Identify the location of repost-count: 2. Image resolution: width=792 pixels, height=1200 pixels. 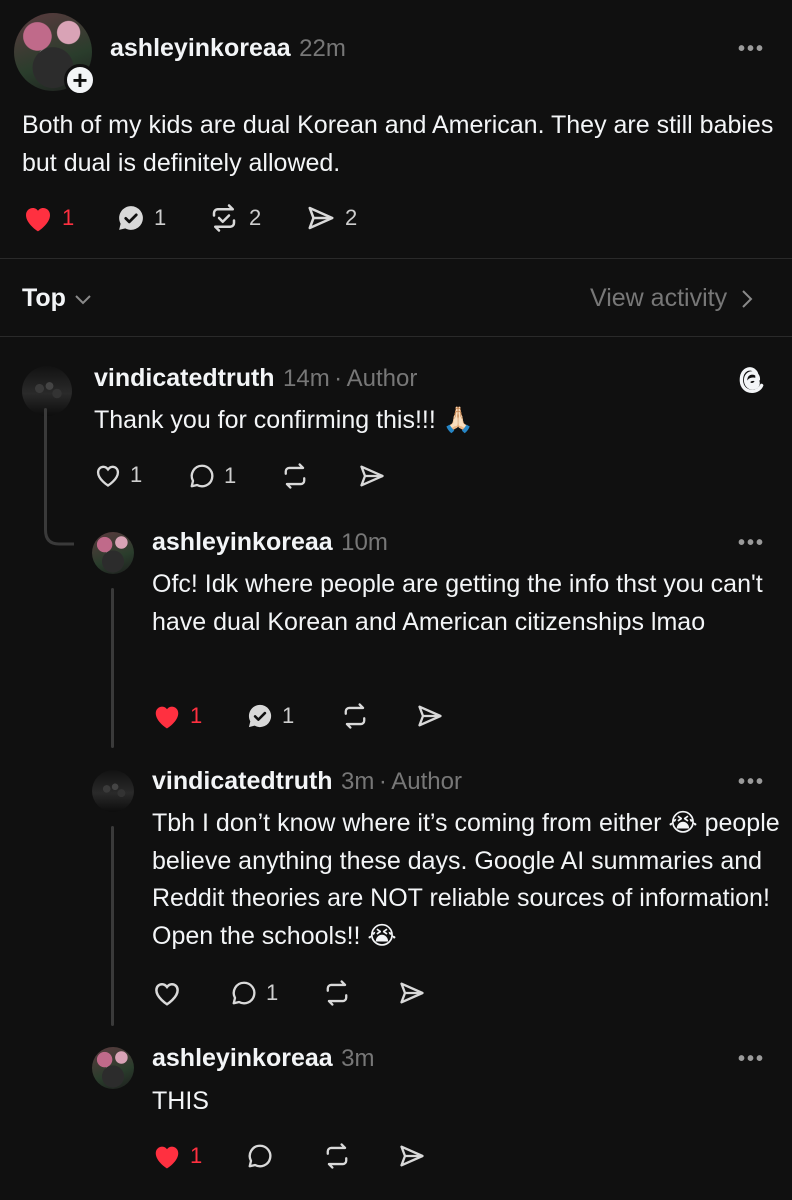
(255, 217).